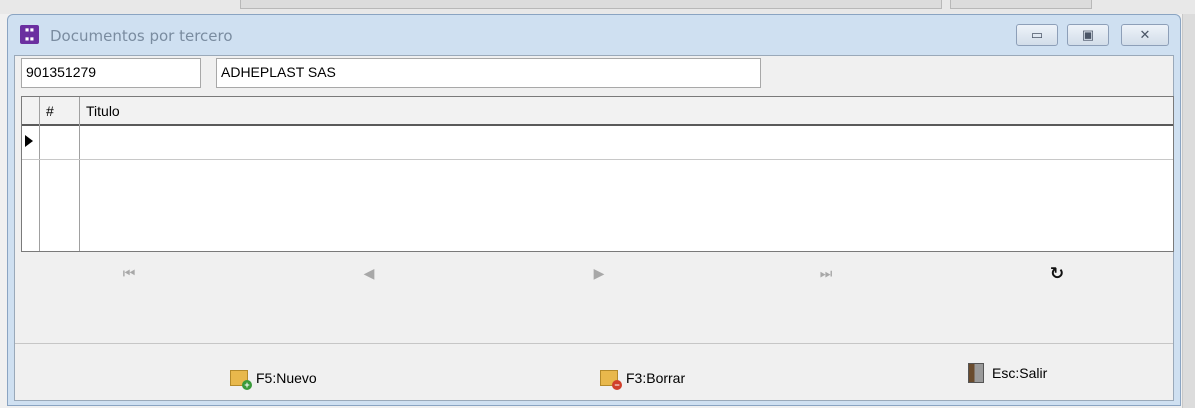 This screenshot has width=1195, height=408. I want to click on title-bar: ▪▪ ▪▪ Documentos por tercero ▭ ▣ ✕, so click(594, 35).